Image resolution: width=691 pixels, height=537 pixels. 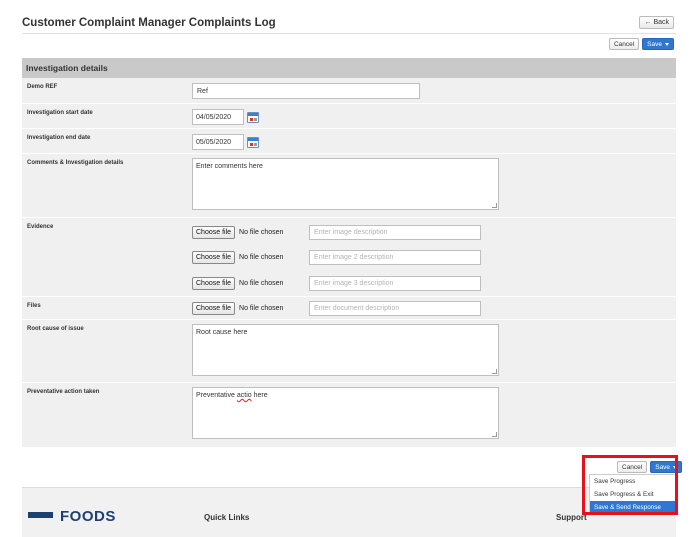 What do you see at coordinates (40, 227) in the screenshot?
I see `evidence-label: Evidence` at bounding box center [40, 227].